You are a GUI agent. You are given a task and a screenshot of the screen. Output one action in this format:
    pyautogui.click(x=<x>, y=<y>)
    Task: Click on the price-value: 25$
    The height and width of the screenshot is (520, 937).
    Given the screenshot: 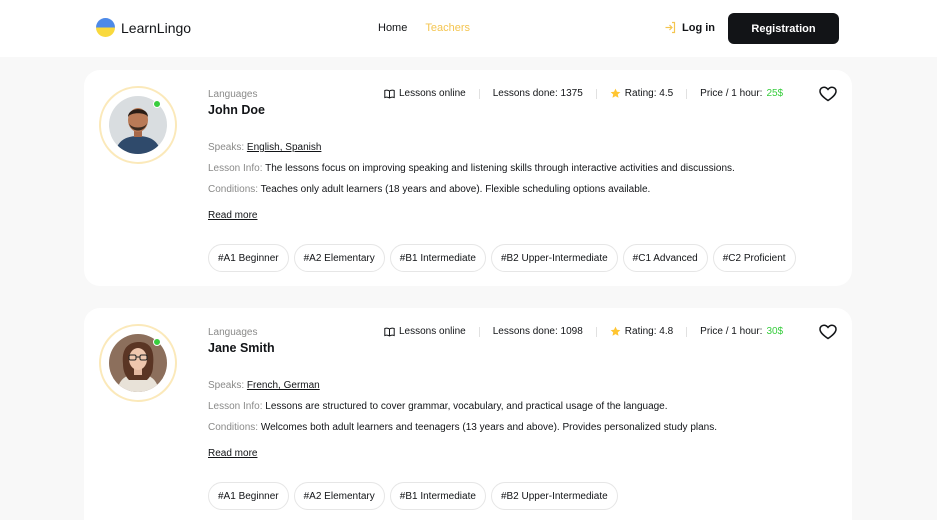 What is the action you would take?
    pyautogui.click(x=775, y=93)
    